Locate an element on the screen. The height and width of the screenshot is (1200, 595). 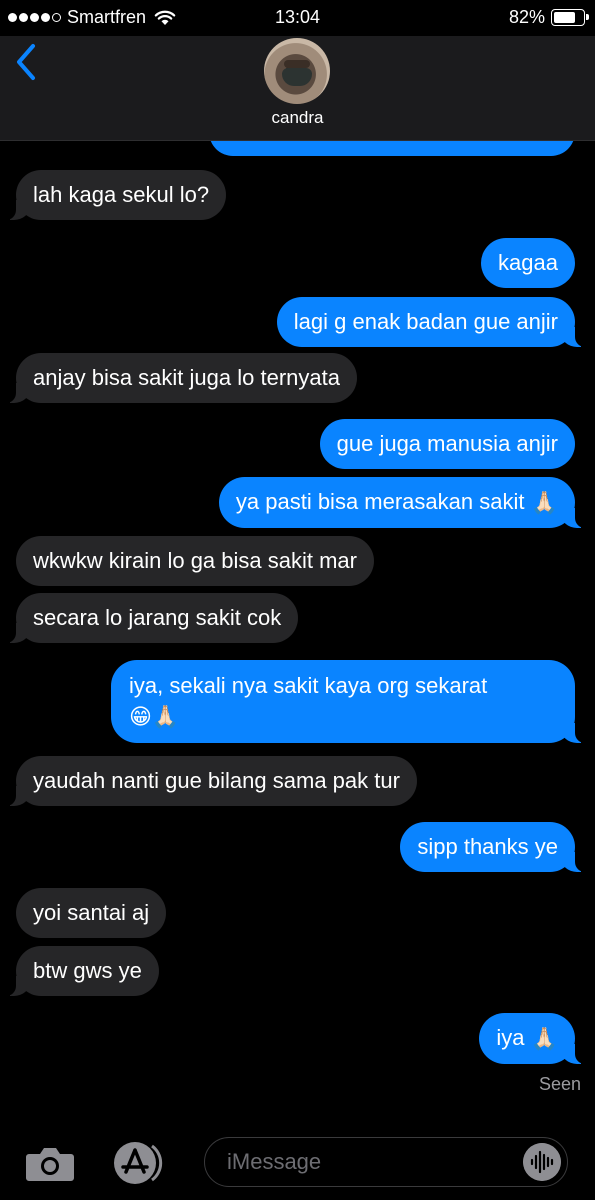
message-incoming: secara lo jarang sakit cok is located at coordinates (152, 618).